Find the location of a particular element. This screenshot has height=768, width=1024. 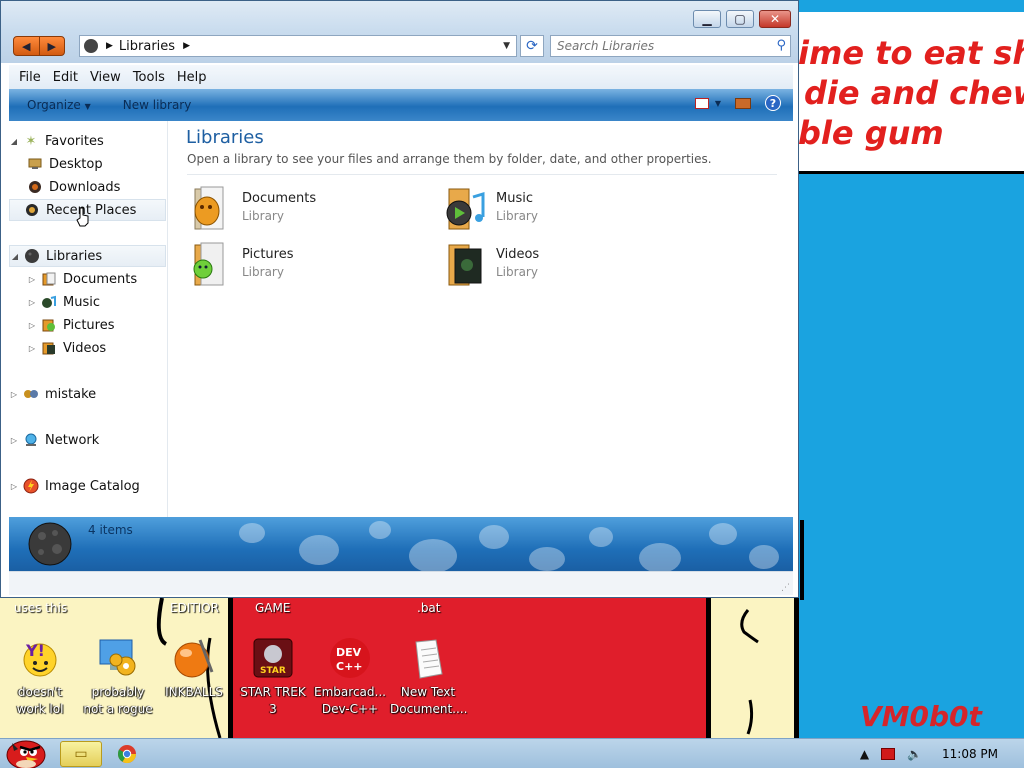

window-titlebar: ▁ ▢ ✕ is located at coordinates (399, 16).